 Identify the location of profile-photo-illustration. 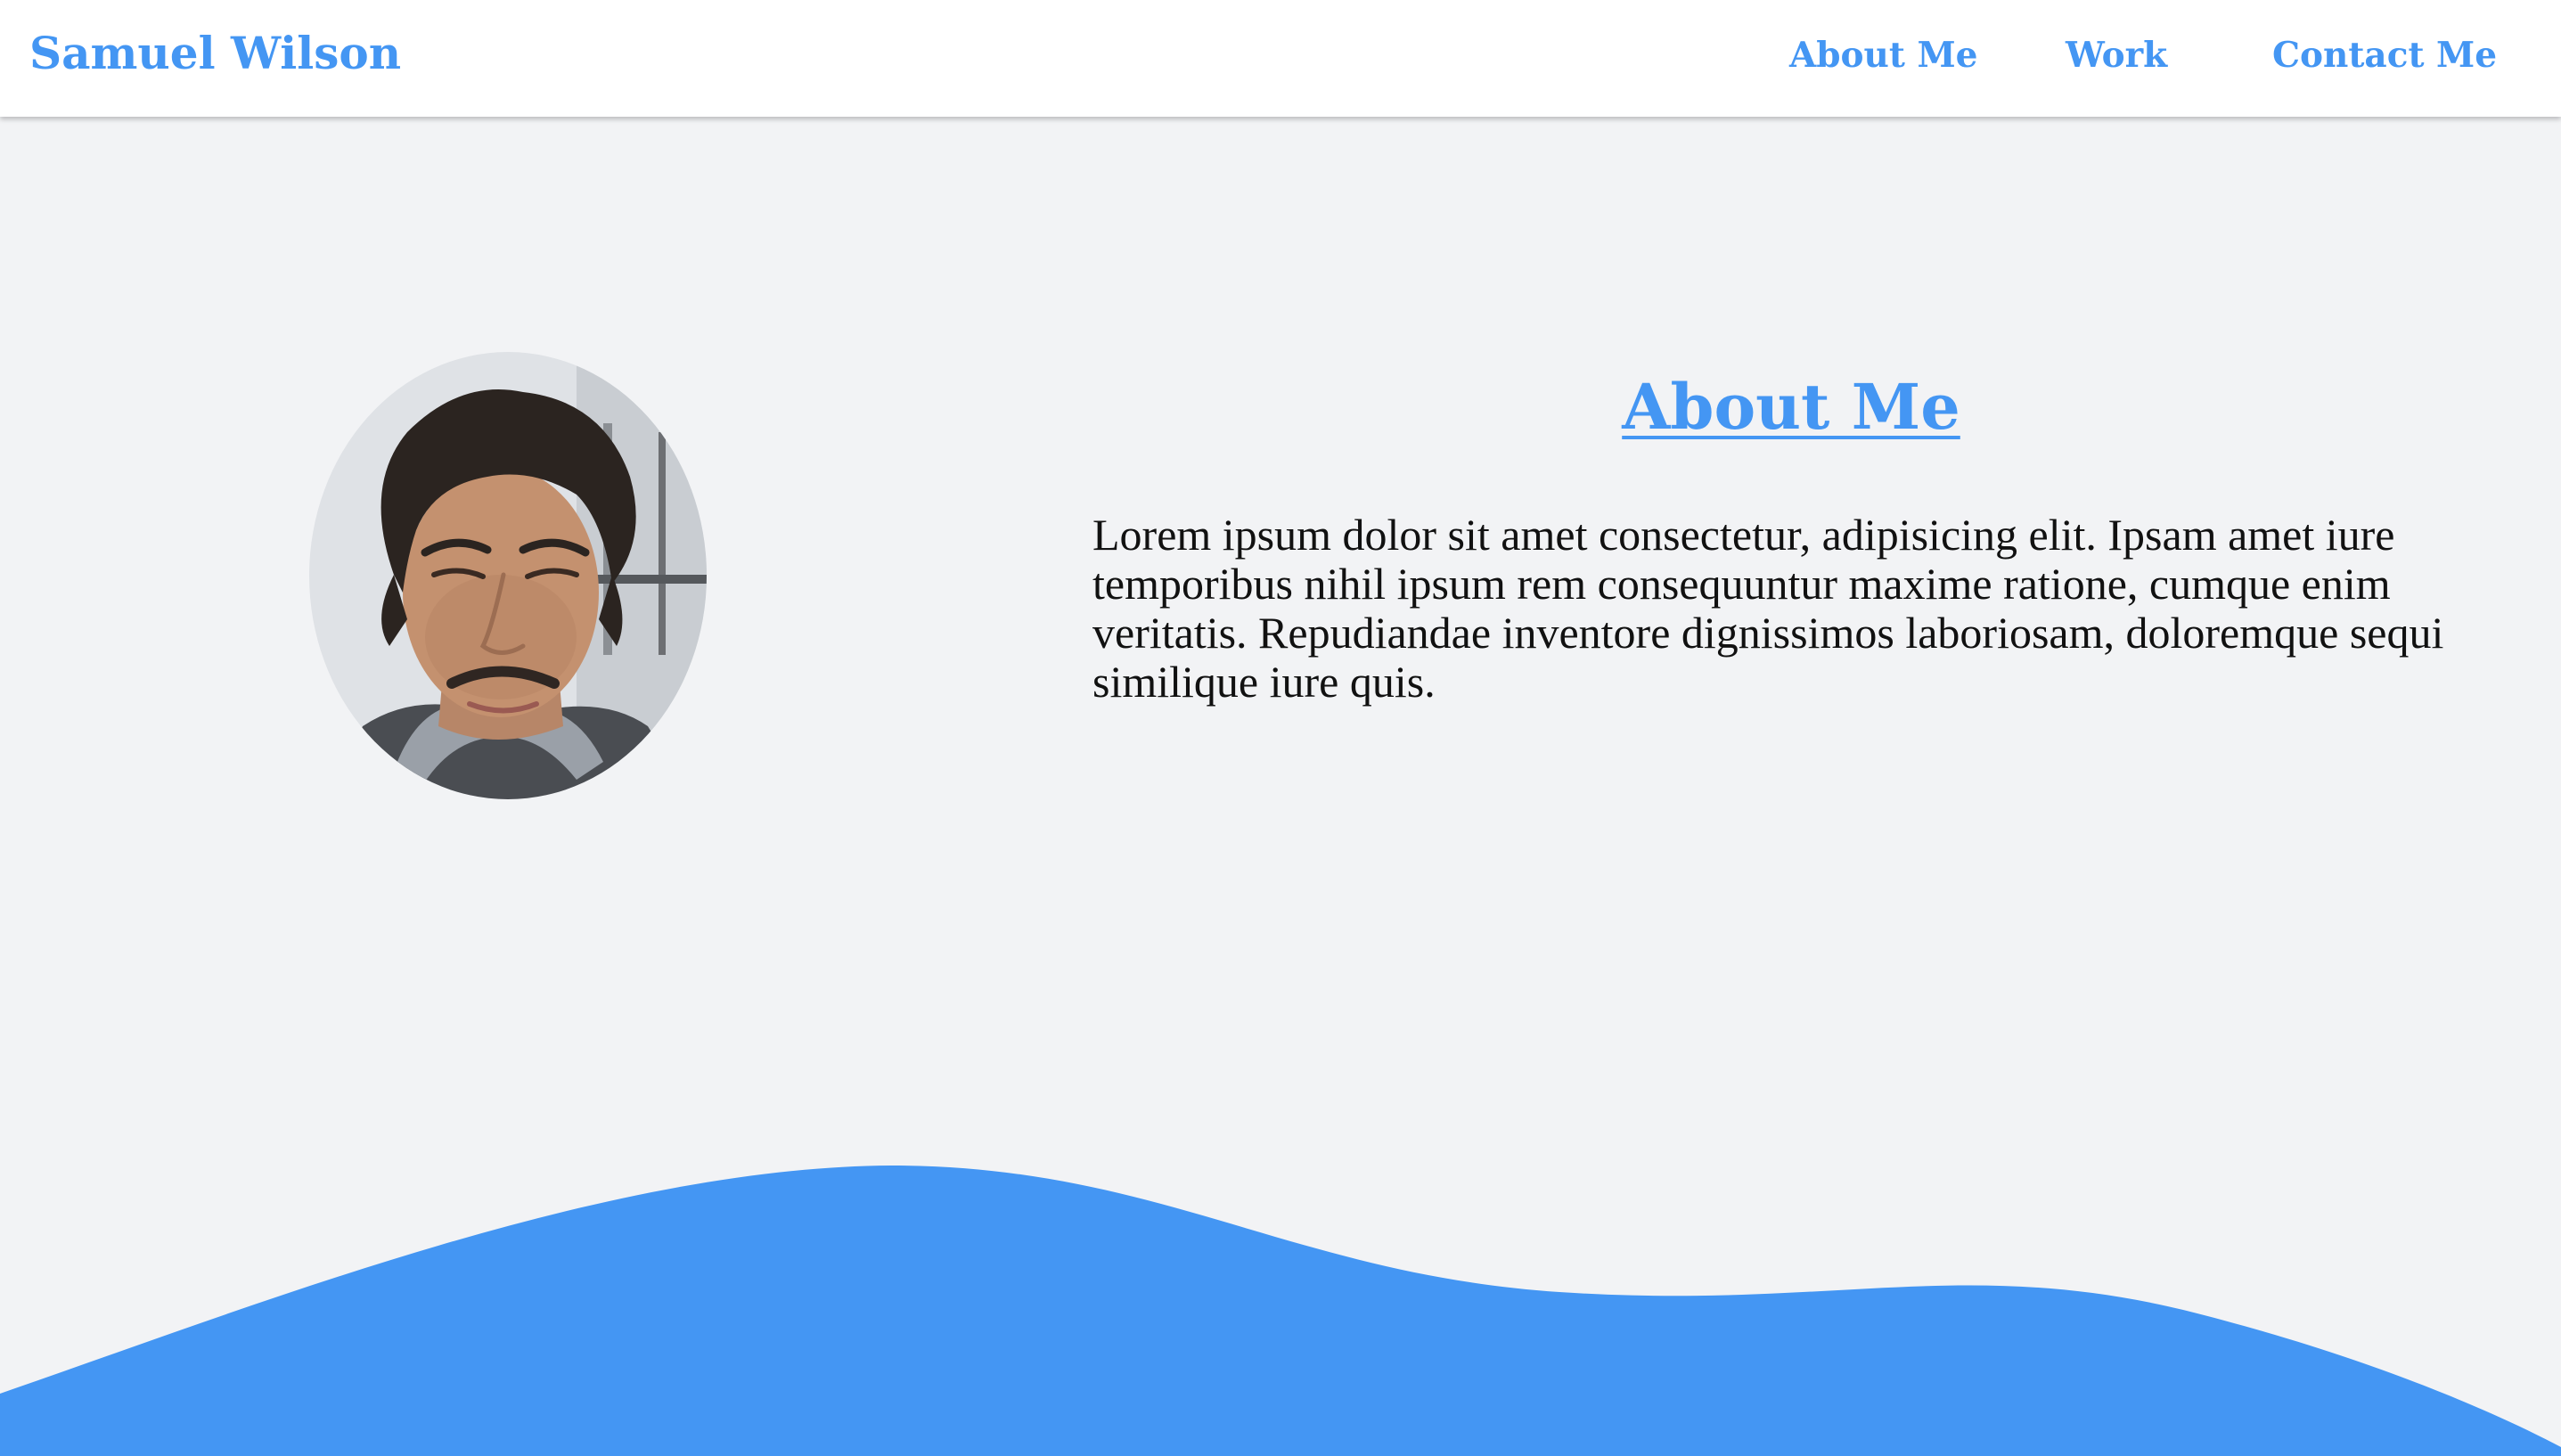
(508, 576).